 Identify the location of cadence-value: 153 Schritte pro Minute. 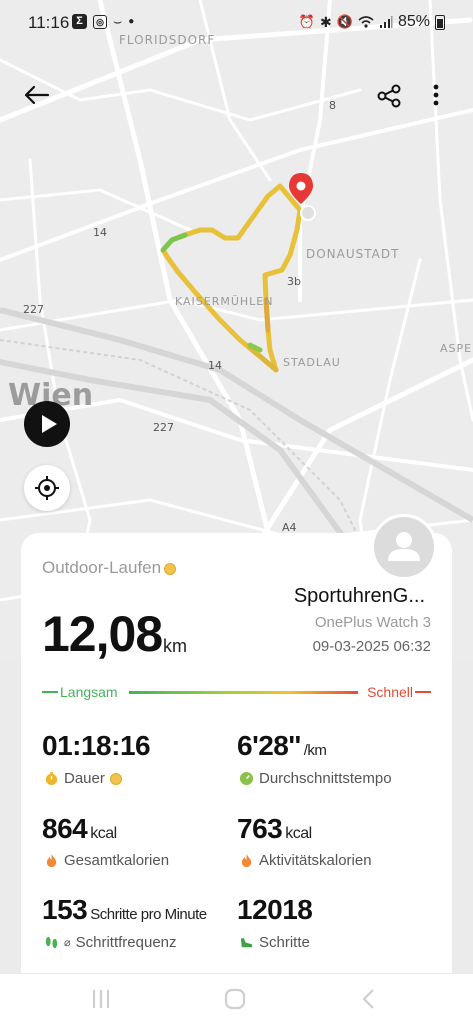
(124, 910).